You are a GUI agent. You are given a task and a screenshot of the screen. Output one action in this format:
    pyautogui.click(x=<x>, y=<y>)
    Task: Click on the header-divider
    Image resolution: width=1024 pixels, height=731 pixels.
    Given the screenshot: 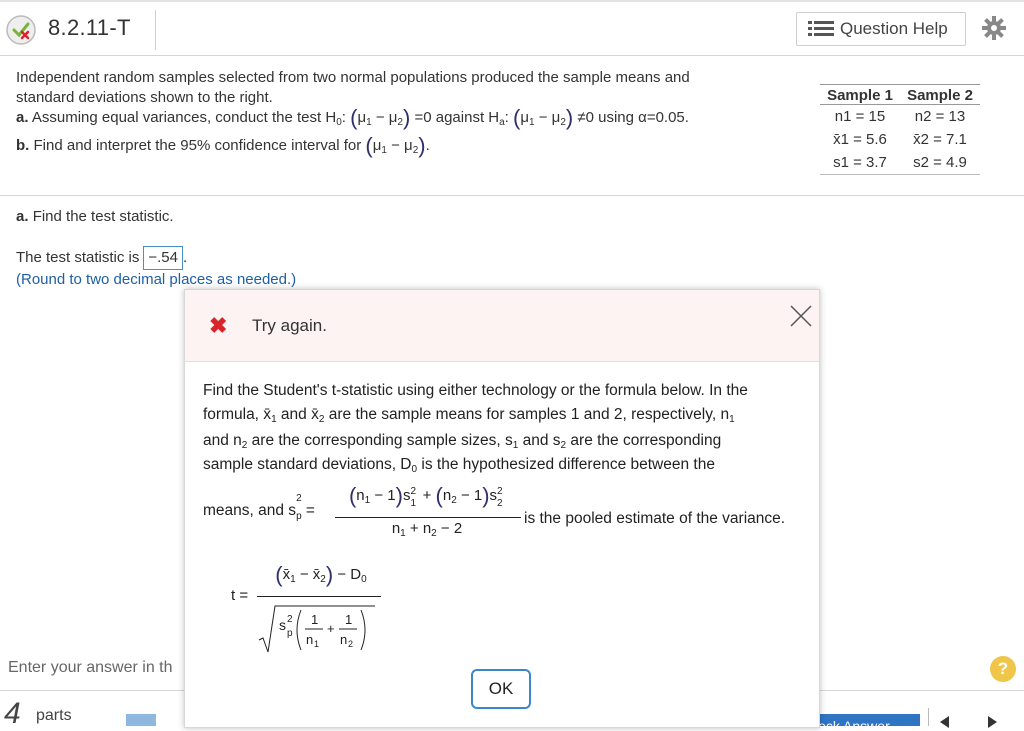 What is the action you would take?
    pyautogui.click(x=155, y=30)
    